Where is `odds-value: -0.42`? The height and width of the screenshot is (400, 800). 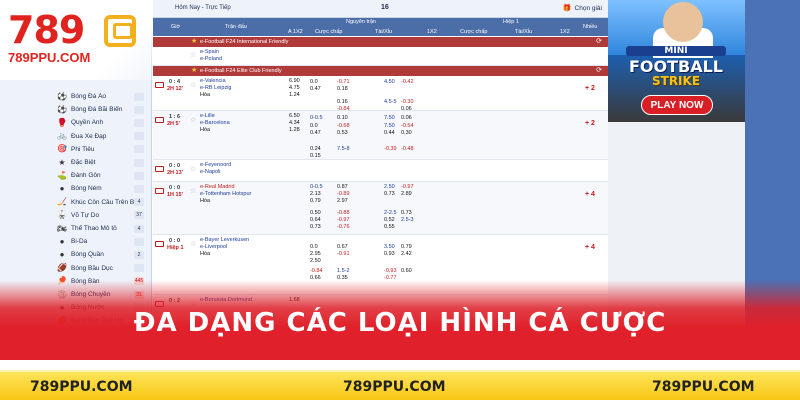
odds-value: -0.42 is located at coordinates (407, 82).